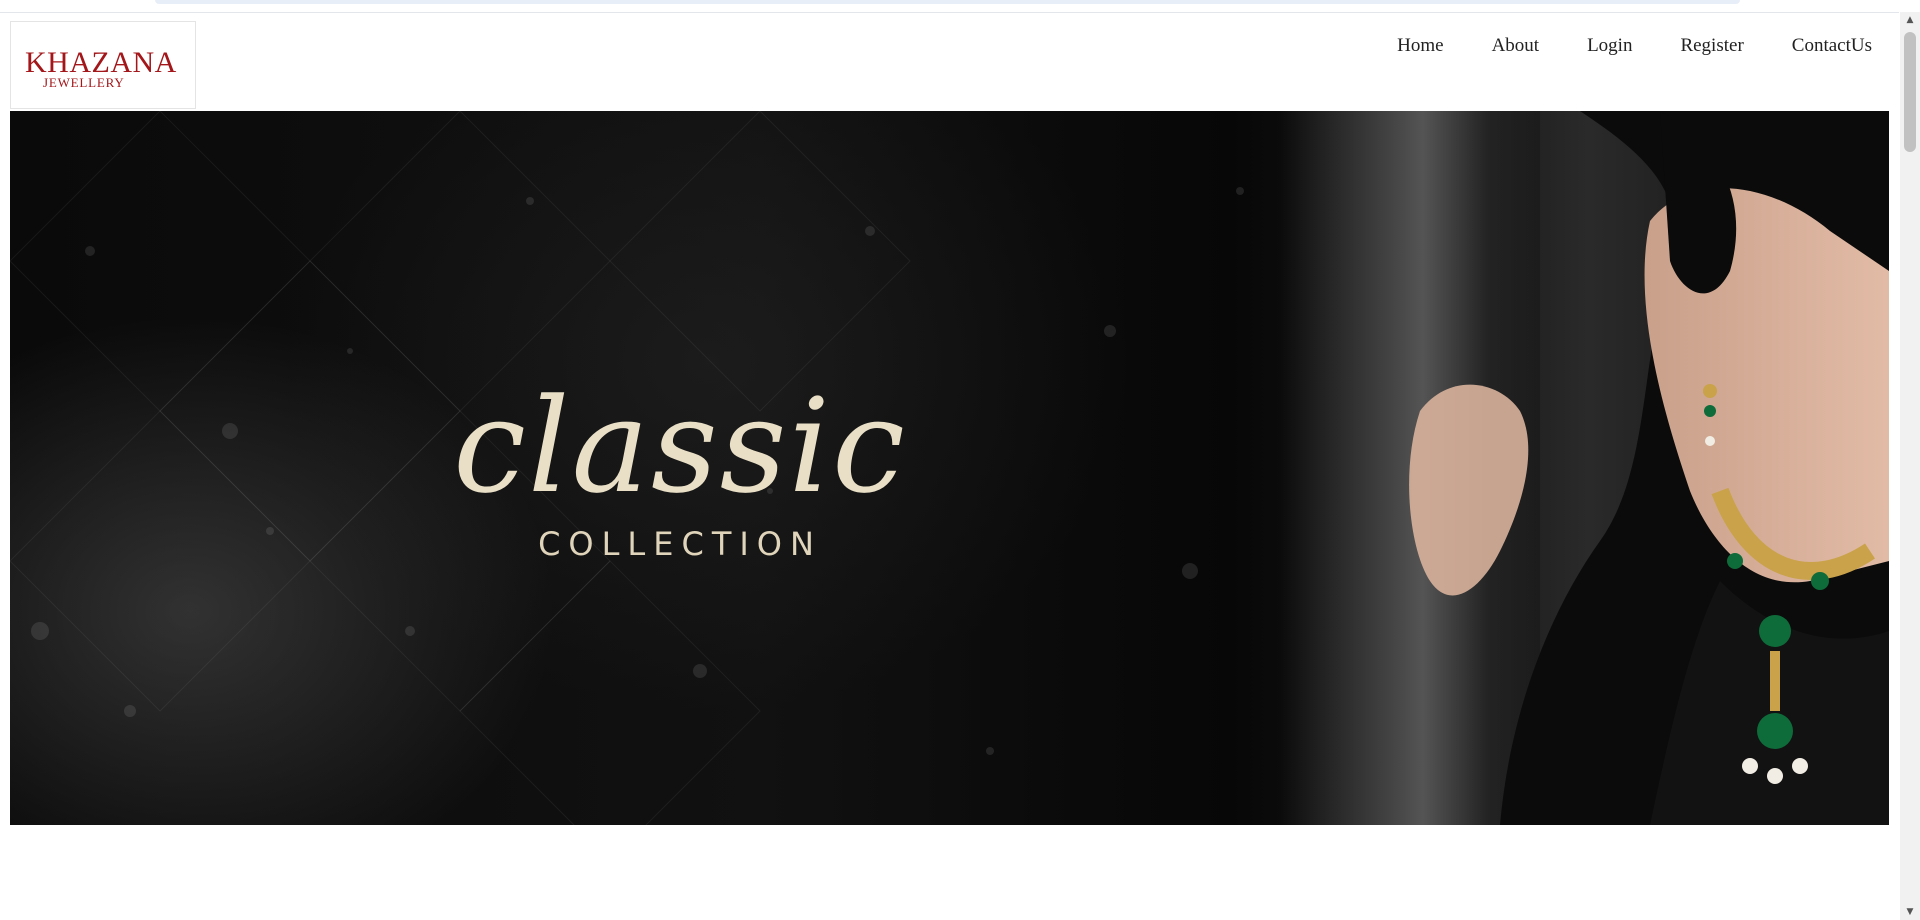  What do you see at coordinates (1420, 47) in the screenshot?
I see `nav-home-link: Home` at bounding box center [1420, 47].